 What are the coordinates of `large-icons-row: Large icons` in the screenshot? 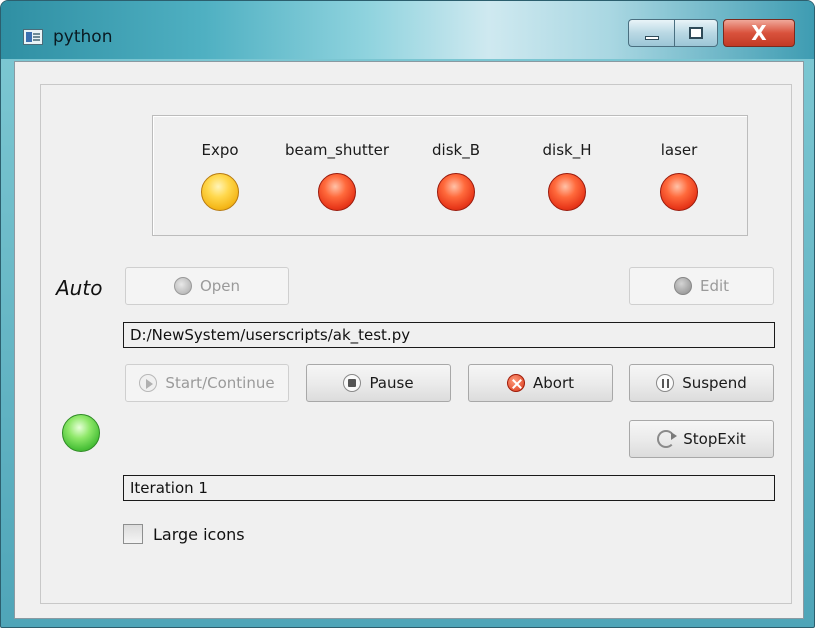 It's located at (184, 534).